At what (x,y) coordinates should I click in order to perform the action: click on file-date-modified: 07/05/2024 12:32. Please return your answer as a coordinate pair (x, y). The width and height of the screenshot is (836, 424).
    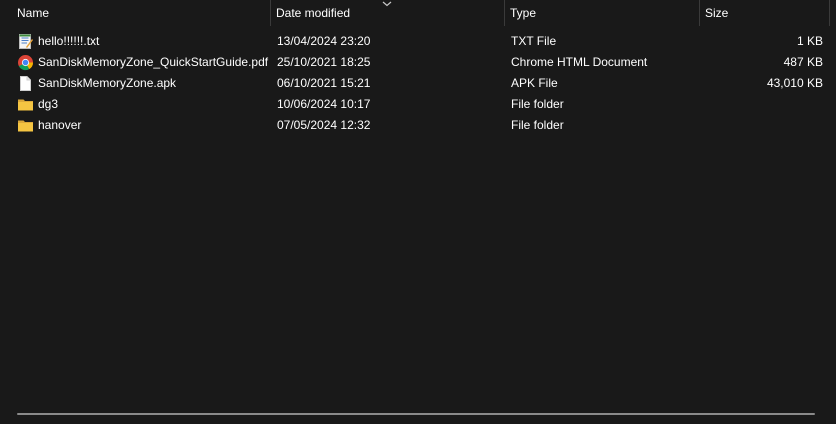
    Looking at the image, I should click on (324, 125).